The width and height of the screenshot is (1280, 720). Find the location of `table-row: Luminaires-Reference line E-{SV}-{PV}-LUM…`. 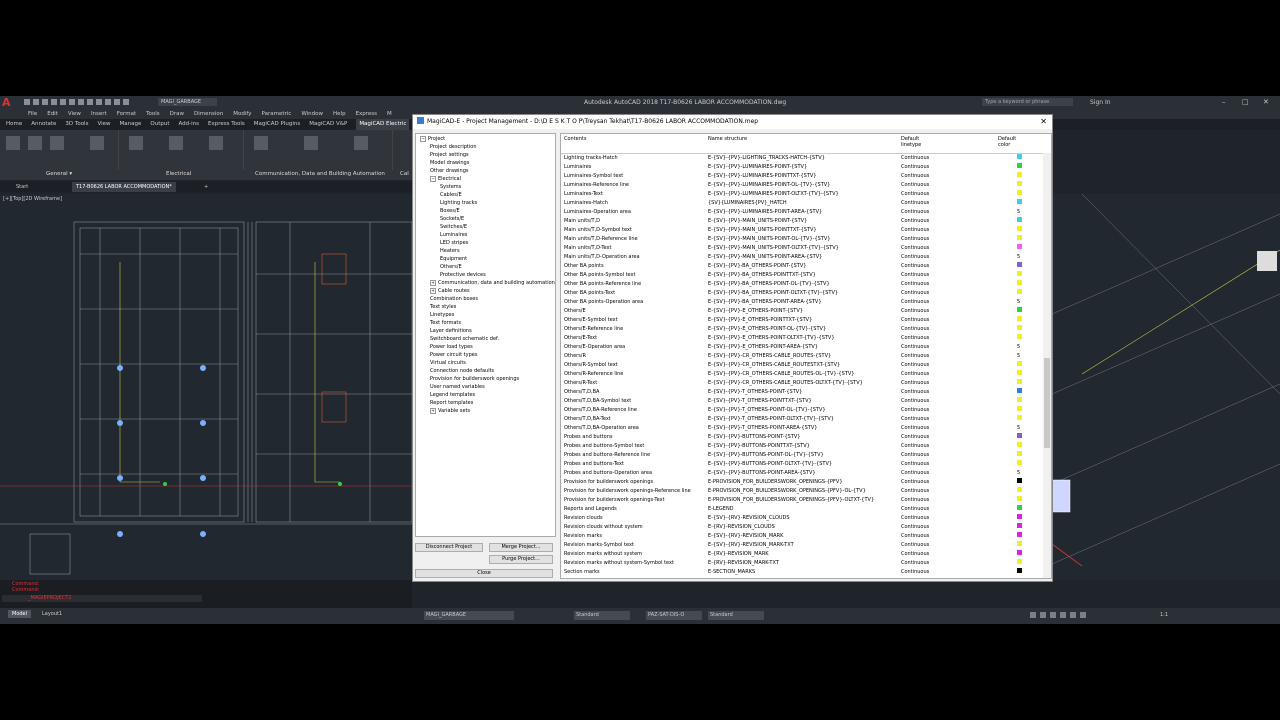

table-row: Luminaires-Reference line E-{SV}-{PV}-LUM… is located at coordinates (801, 185).